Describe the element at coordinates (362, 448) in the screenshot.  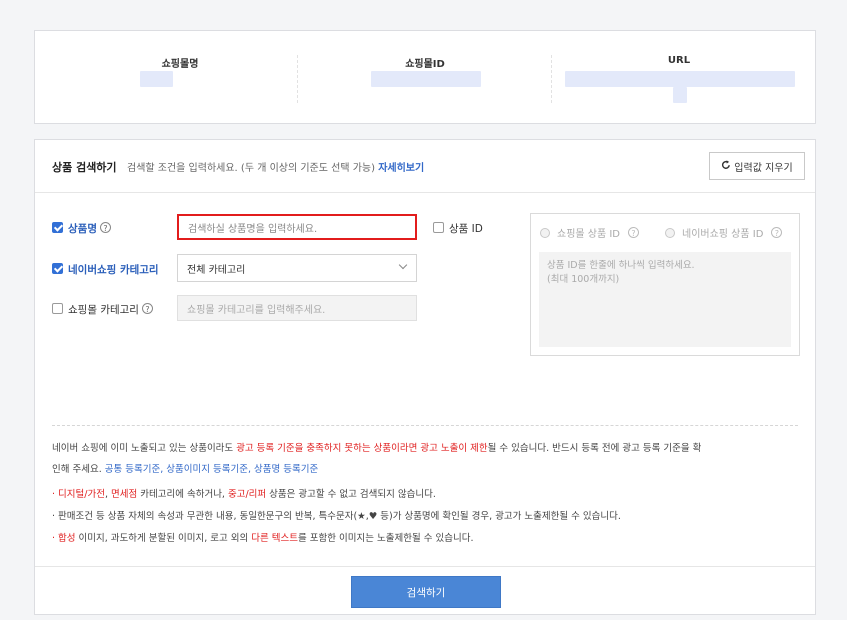
I see `notice-warning-text: 광고 등록 기준을 충족하지 못하는 상품이라면 광고 노출이 제한` at that location.